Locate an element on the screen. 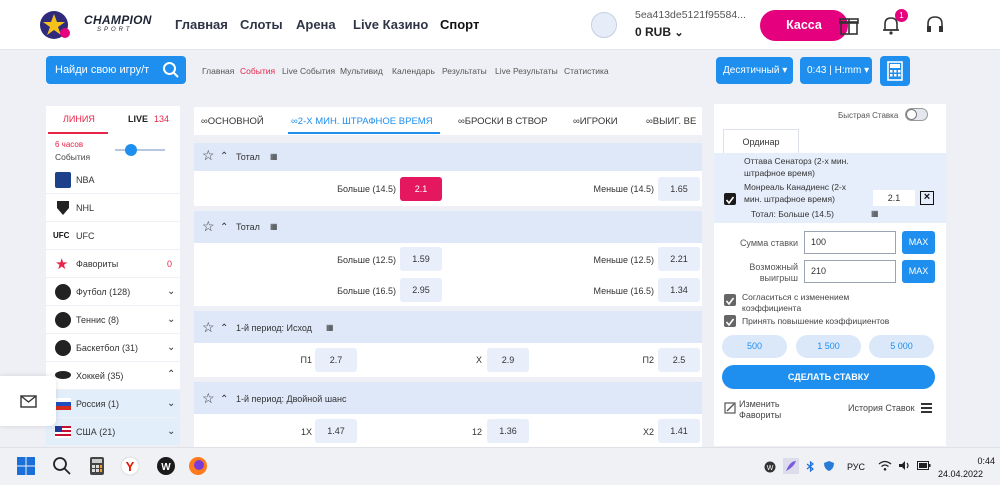 Image resolution: width=1000 pixels, height=485 pixels. subnav-calendar: Календарь is located at coordinates (413, 71).